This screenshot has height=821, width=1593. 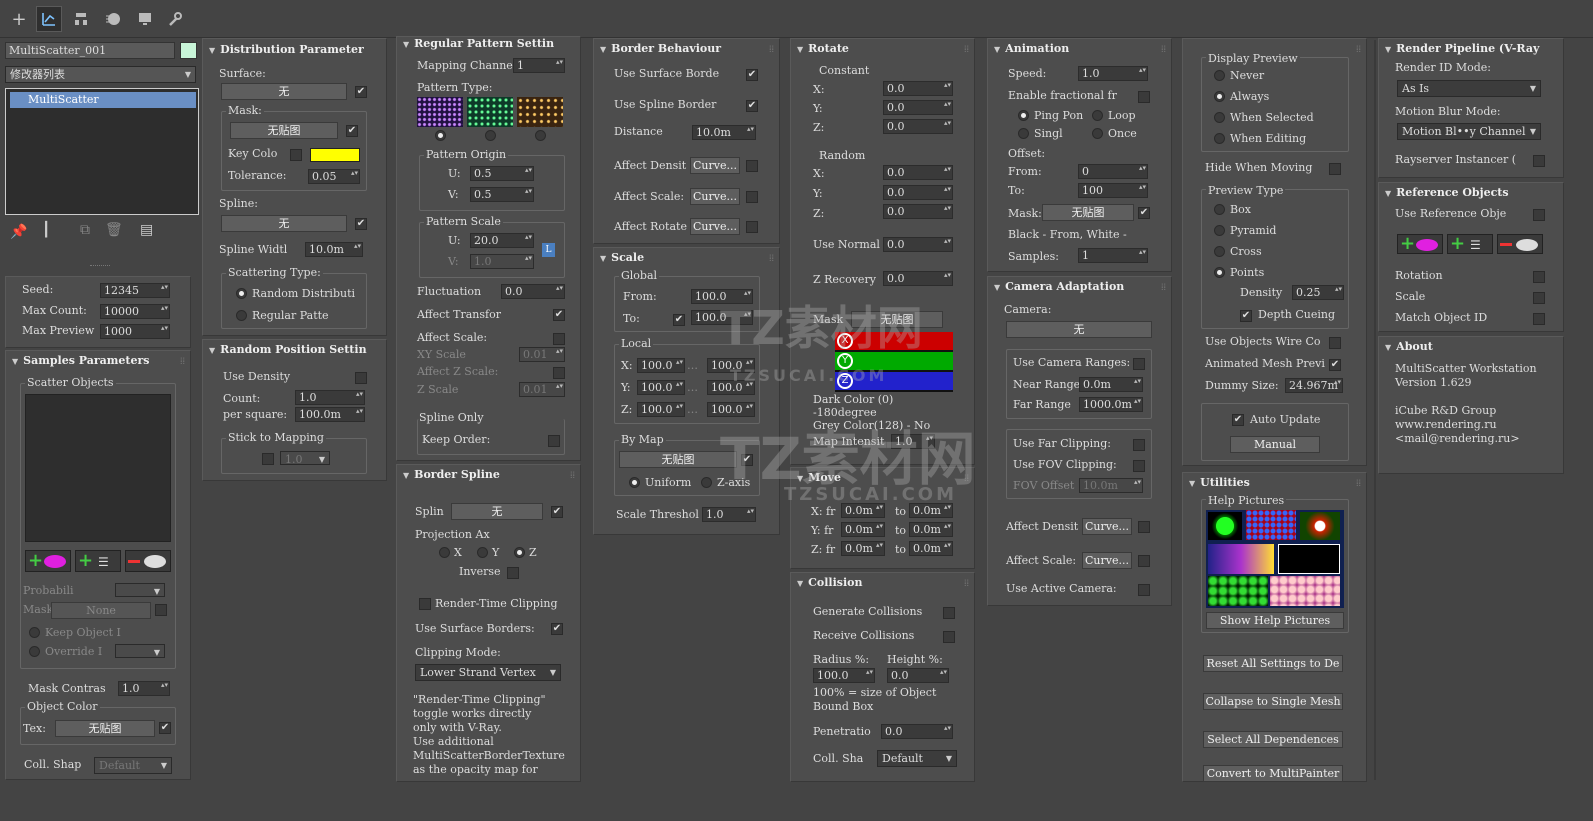 What do you see at coordinates (140, 590) in the screenshot?
I see `probability-spinner` at bounding box center [140, 590].